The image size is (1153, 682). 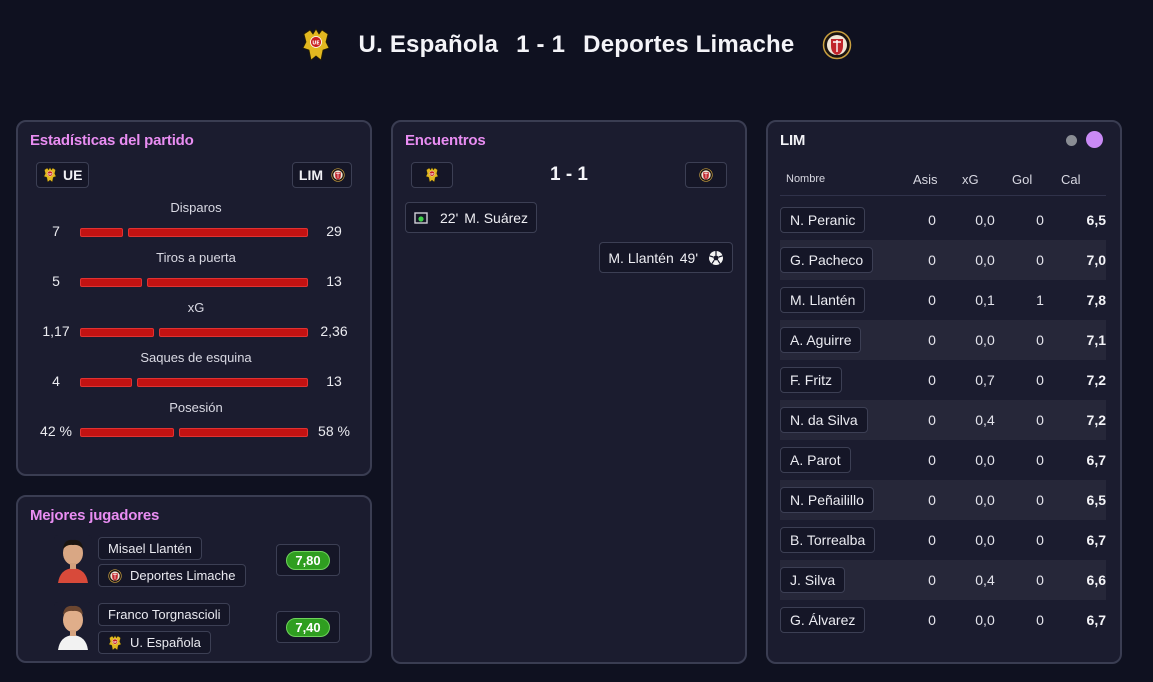 What do you see at coordinates (828, 540) in the screenshot?
I see `player-name: B. Torrealba` at bounding box center [828, 540].